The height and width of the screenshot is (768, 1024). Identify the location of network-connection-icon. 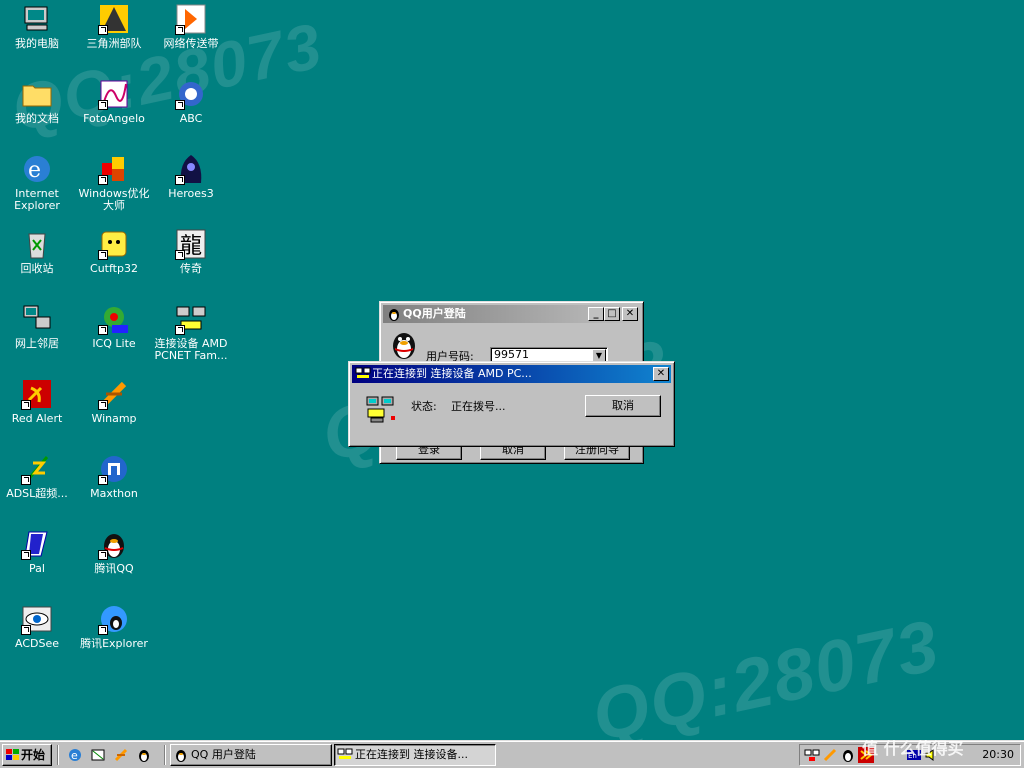
(345, 753).